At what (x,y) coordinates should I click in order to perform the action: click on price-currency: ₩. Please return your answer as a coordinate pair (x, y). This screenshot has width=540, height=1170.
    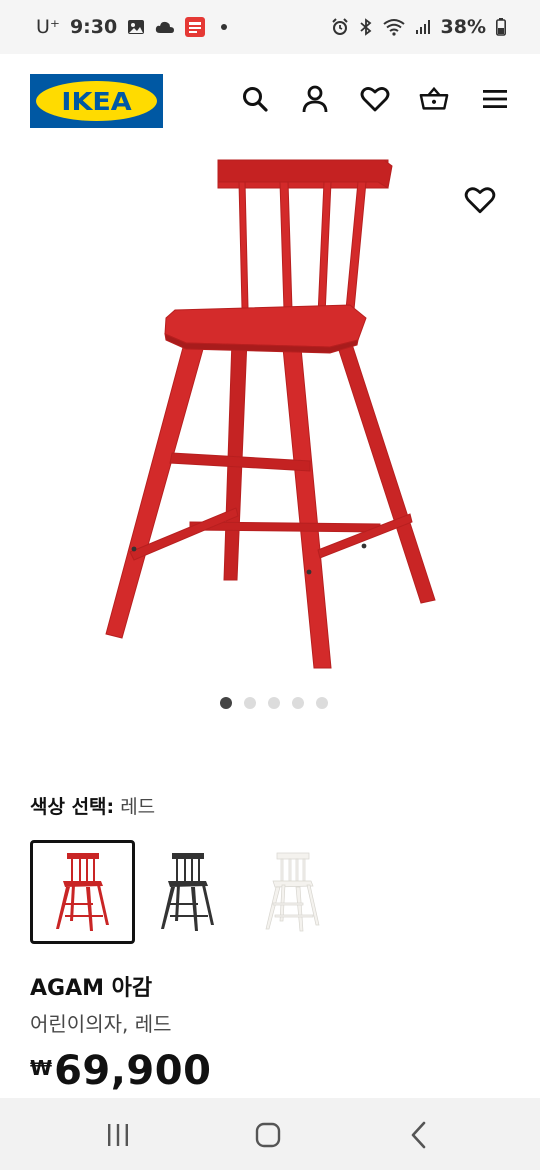
    Looking at the image, I should click on (41, 1068).